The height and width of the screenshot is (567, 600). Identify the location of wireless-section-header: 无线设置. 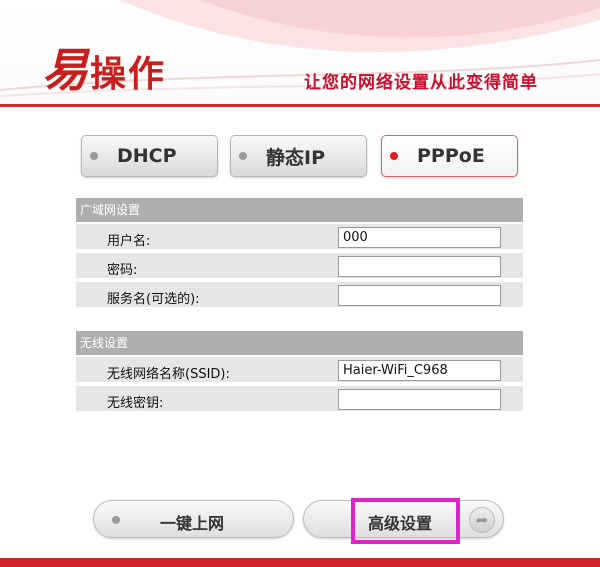
(299, 343).